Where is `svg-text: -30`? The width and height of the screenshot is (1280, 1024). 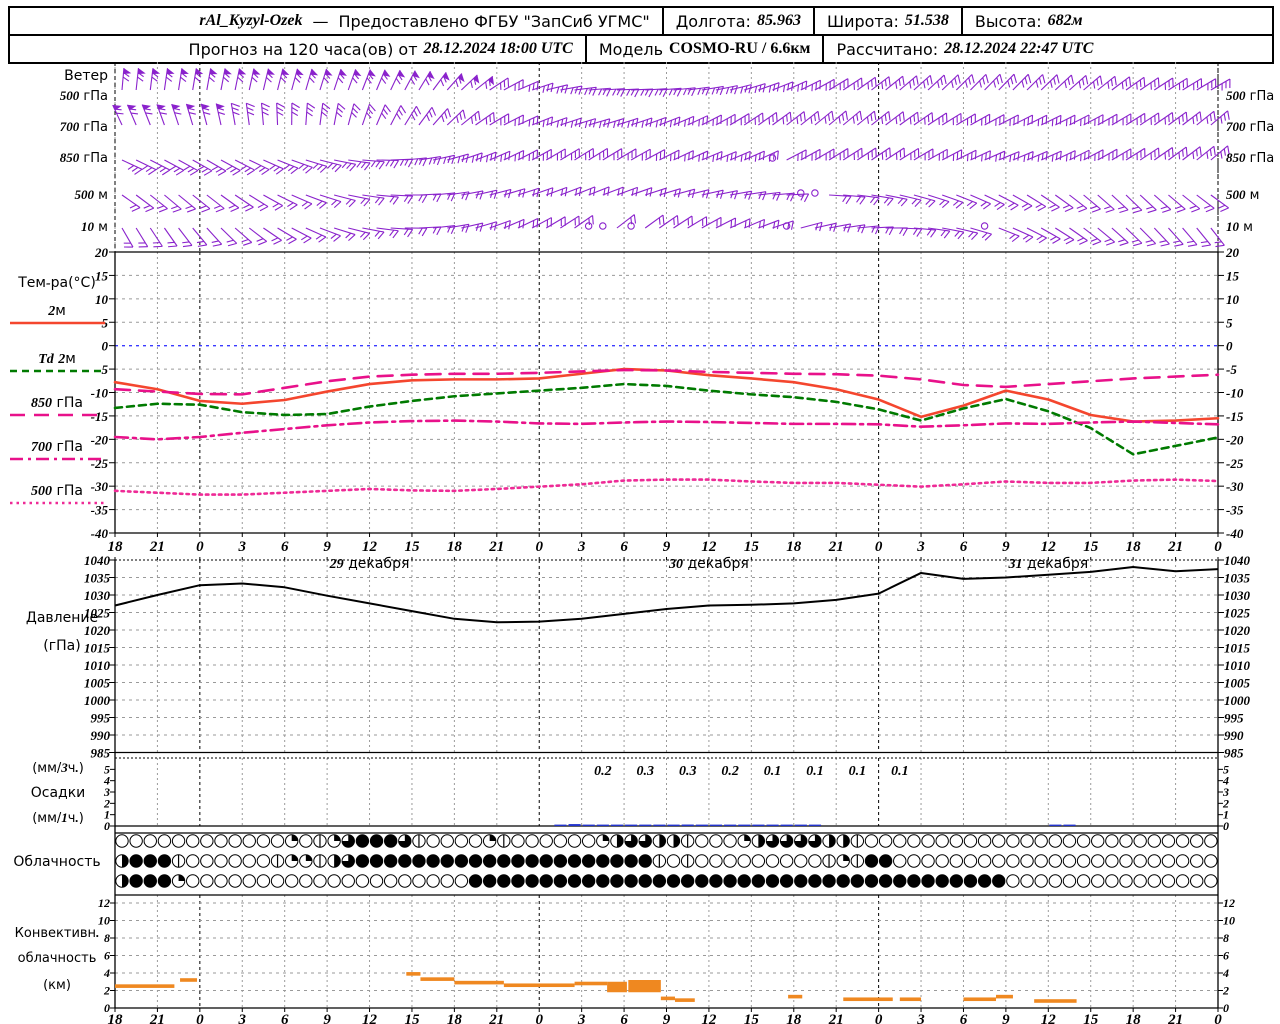
svg-text: -30 is located at coordinates (1235, 486).